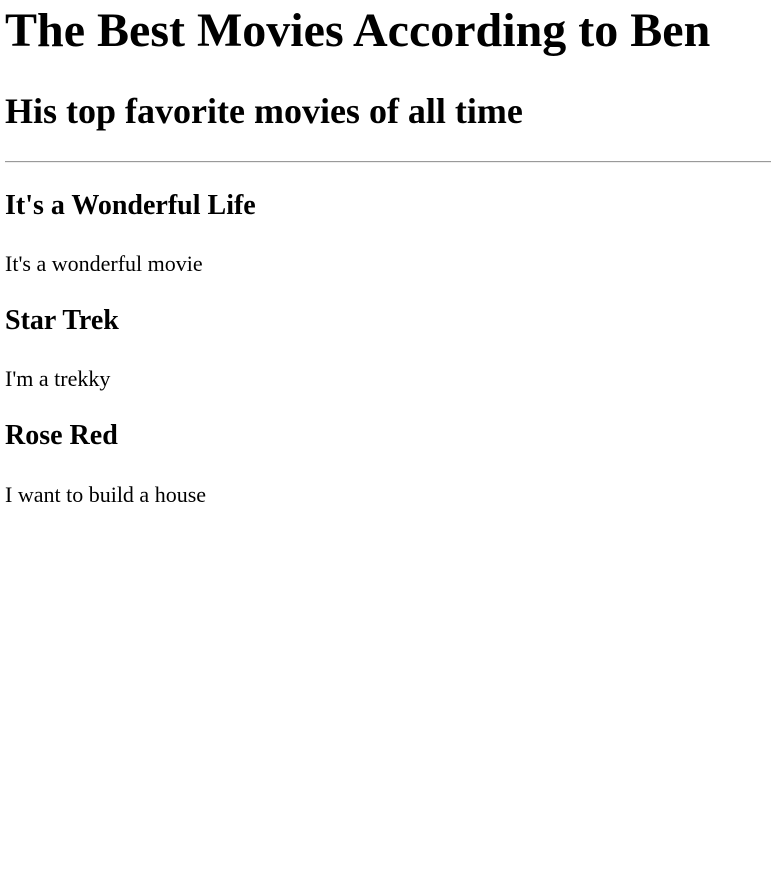  I want to click on page-subtitle: His top favorite movies of all time, so click(264, 111).